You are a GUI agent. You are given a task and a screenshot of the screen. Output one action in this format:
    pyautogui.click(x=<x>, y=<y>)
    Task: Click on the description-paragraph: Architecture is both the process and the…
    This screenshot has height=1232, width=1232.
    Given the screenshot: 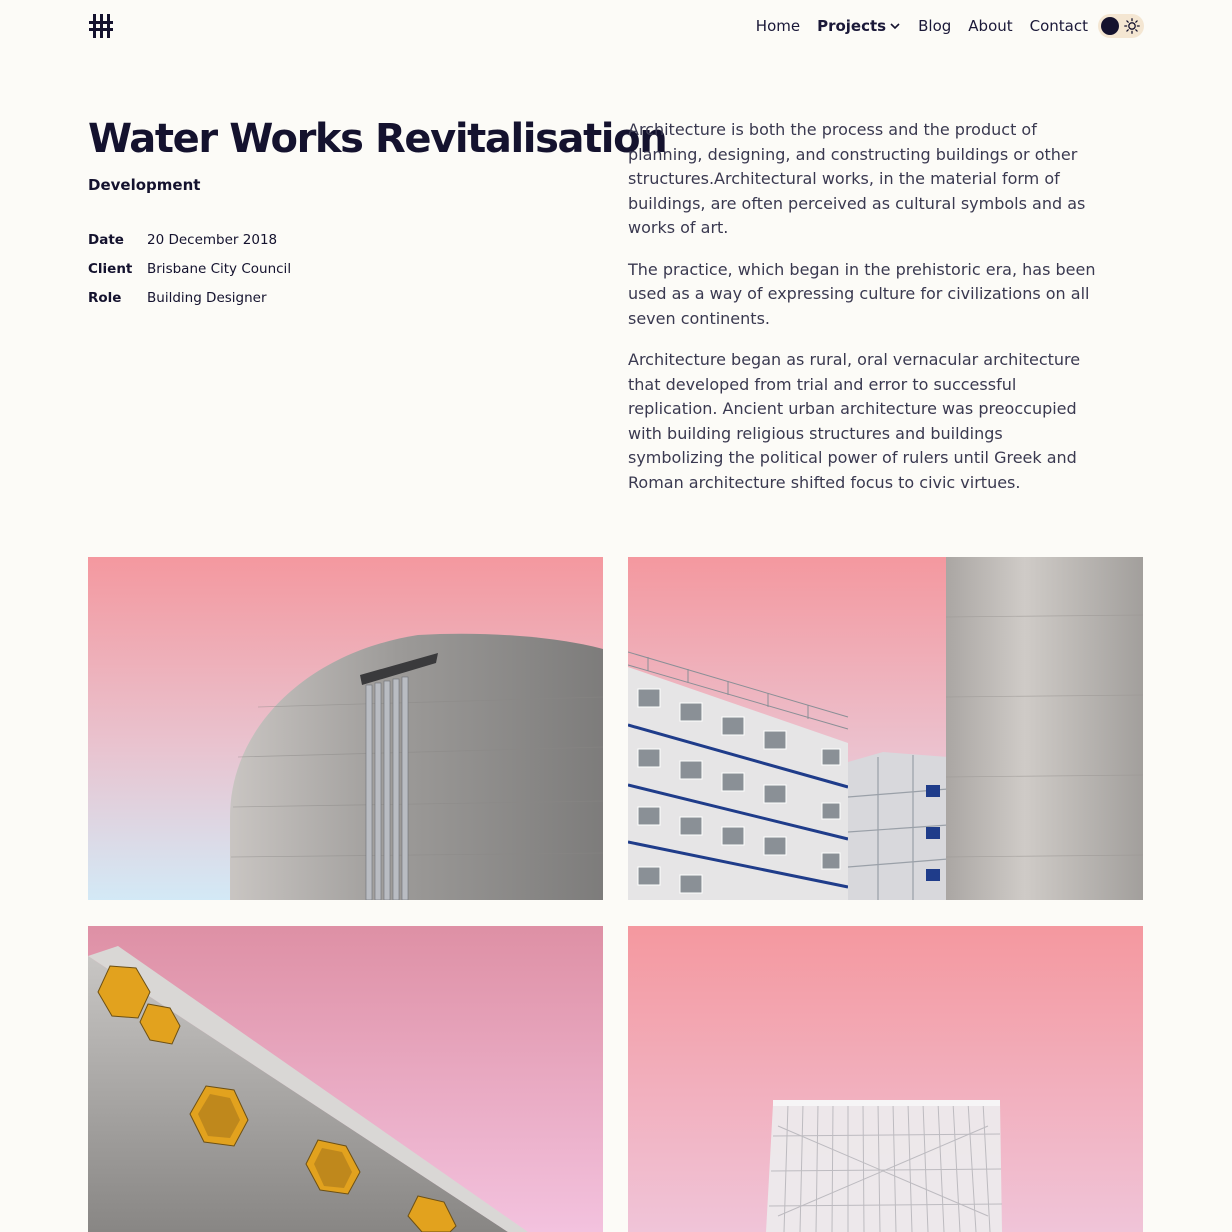 What is the action you would take?
    pyautogui.click(x=857, y=178)
    